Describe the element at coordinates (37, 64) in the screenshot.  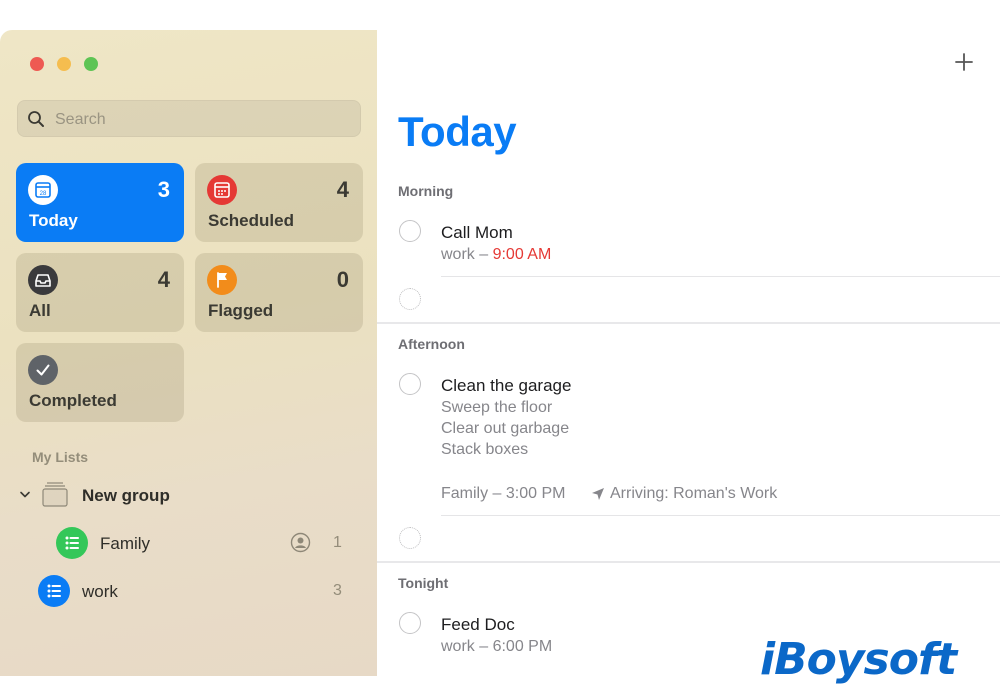
I see `close-button` at that location.